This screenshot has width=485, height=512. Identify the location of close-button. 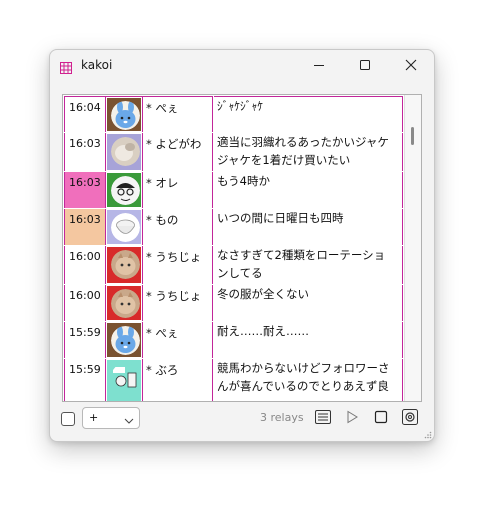
(411, 65).